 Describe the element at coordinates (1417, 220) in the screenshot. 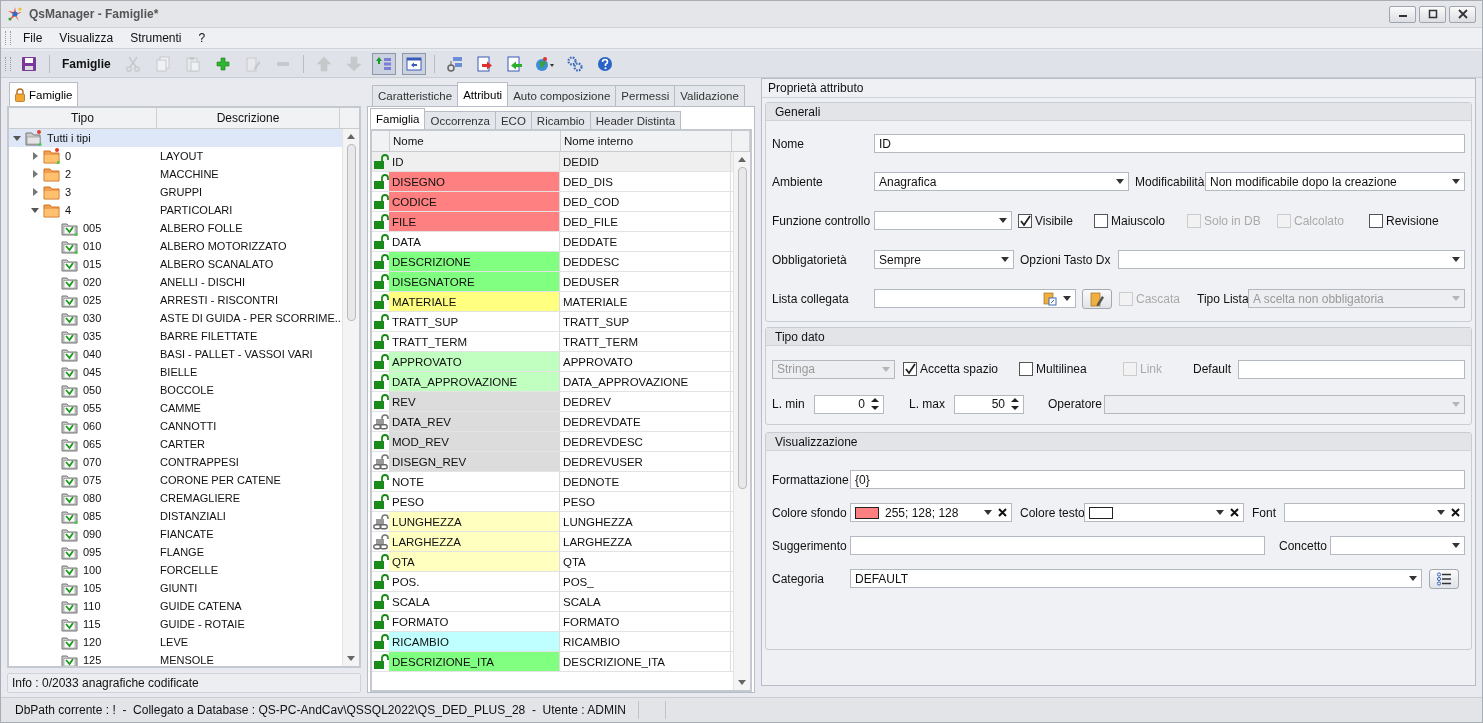

I see `checkbox: Revisione` at that location.